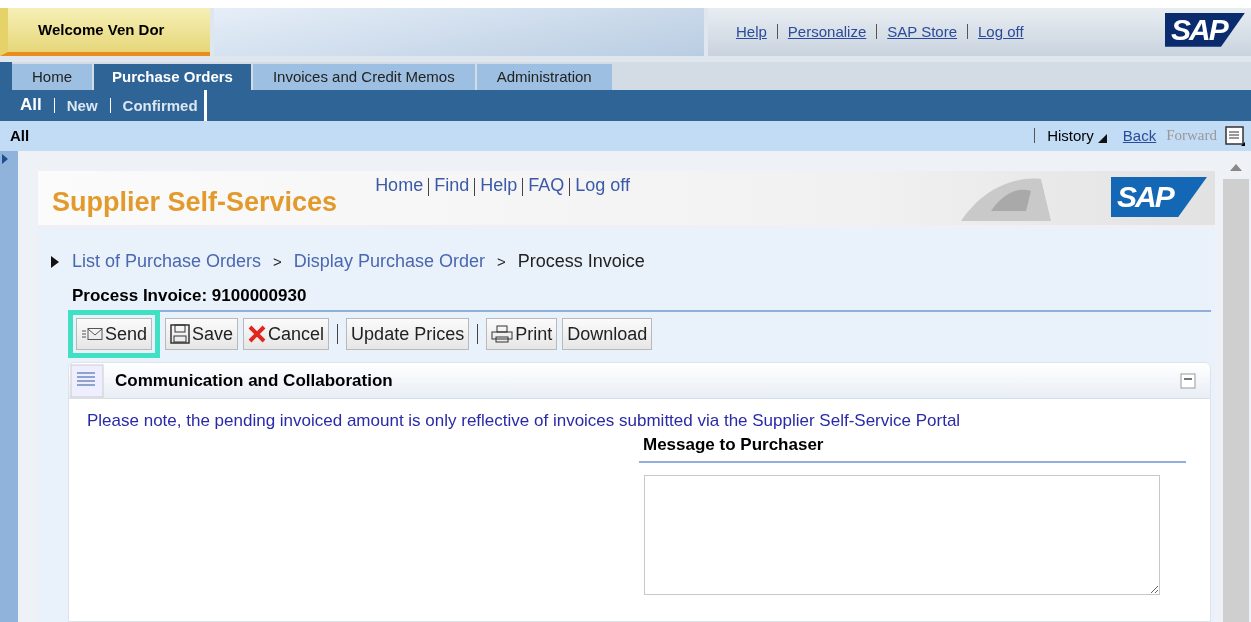  What do you see at coordinates (452, 185) in the screenshot?
I see `portal-link: Find` at bounding box center [452, 185].